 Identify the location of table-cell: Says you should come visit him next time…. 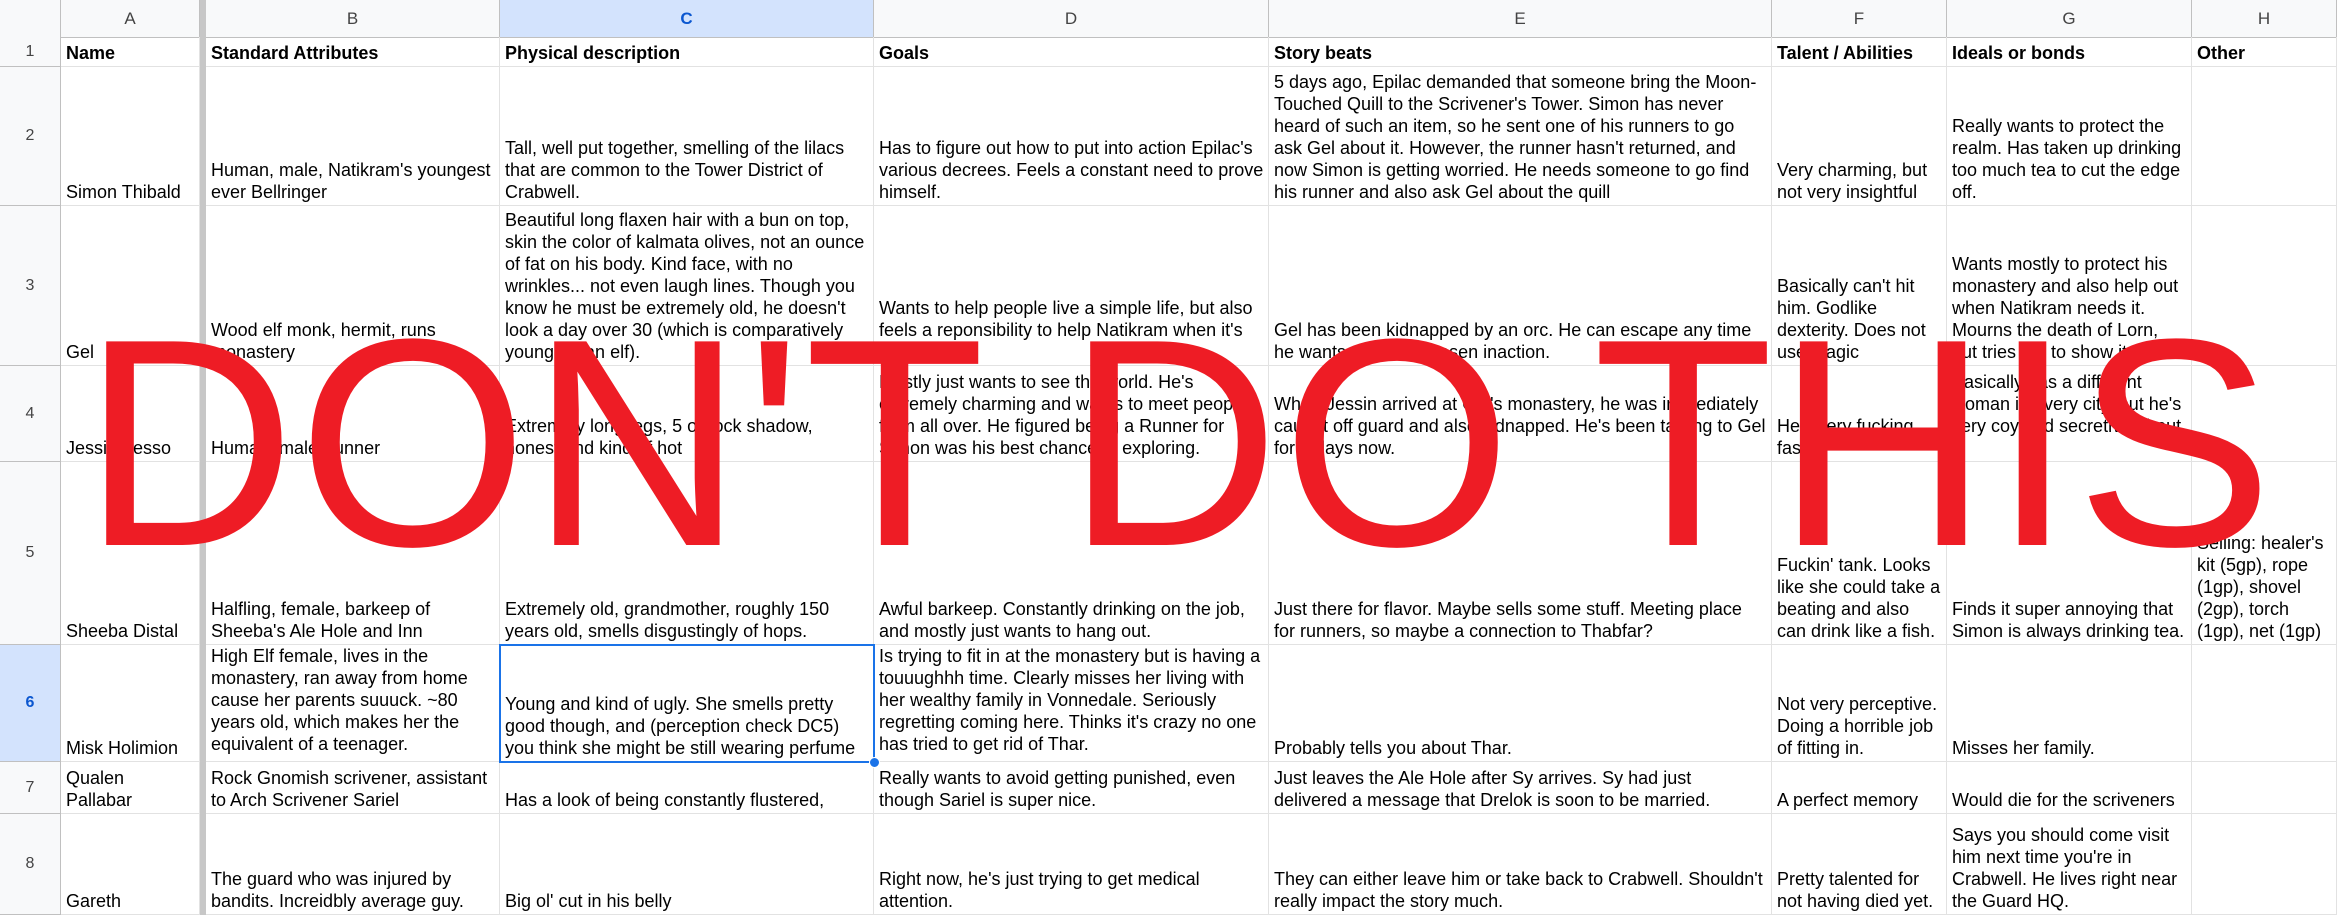
(2069, 864).